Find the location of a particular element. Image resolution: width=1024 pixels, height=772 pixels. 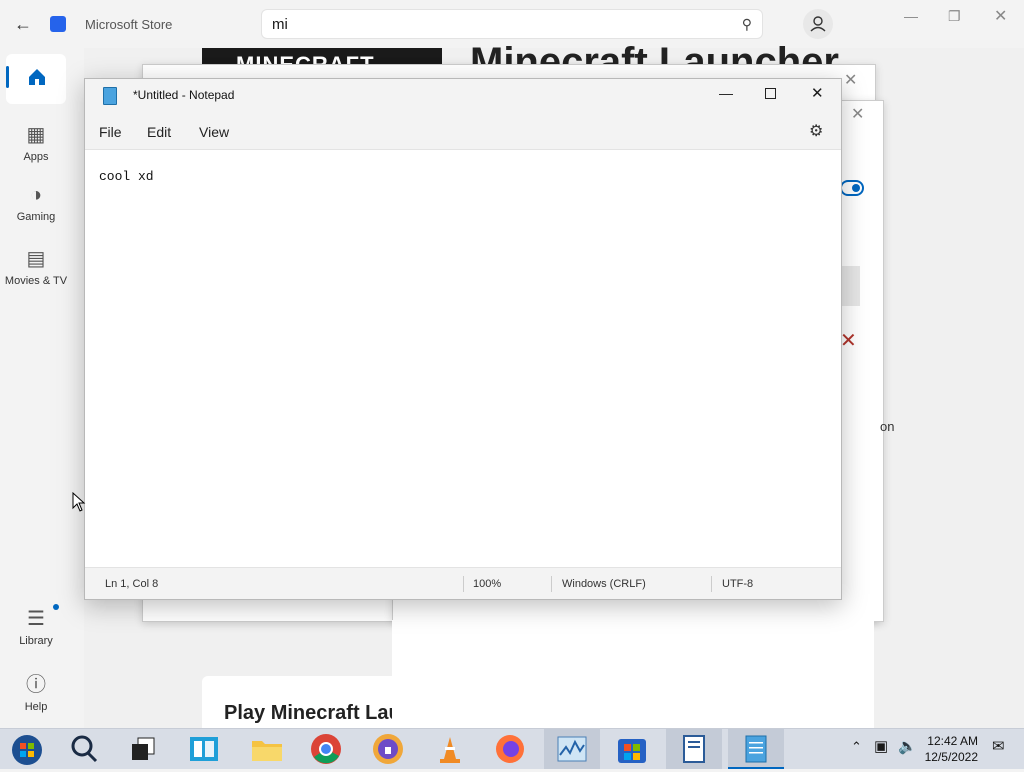

dialog-bottom-panel is located at coordinates (633, 674).